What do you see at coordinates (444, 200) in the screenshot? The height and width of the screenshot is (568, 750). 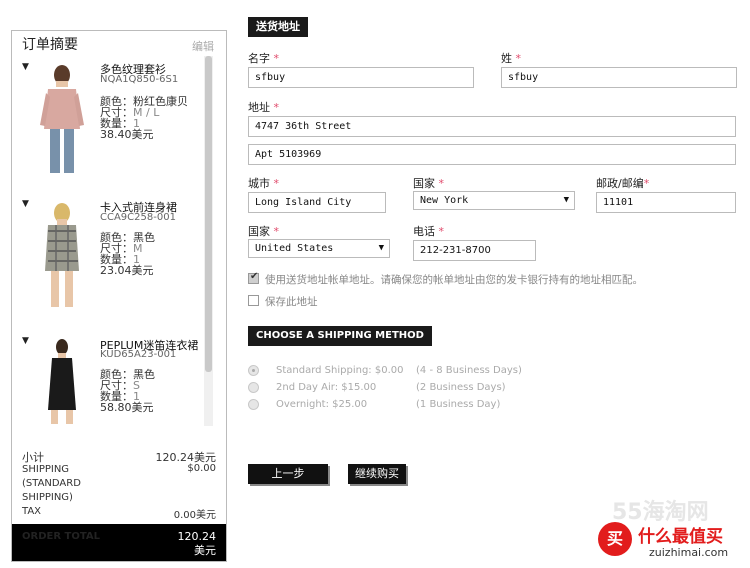 I see `state-value: New York` at bounding box center [444, 200].